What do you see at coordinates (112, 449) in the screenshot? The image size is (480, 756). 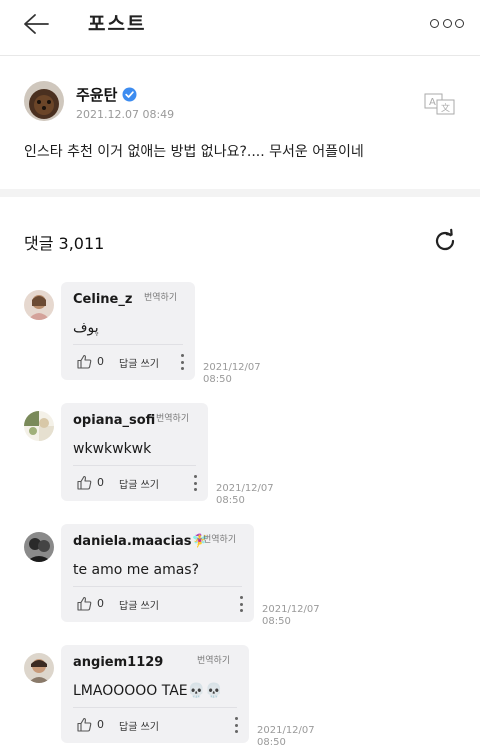 I see `comment-text: wkwkwkwk` at bounding box center [112, 449].